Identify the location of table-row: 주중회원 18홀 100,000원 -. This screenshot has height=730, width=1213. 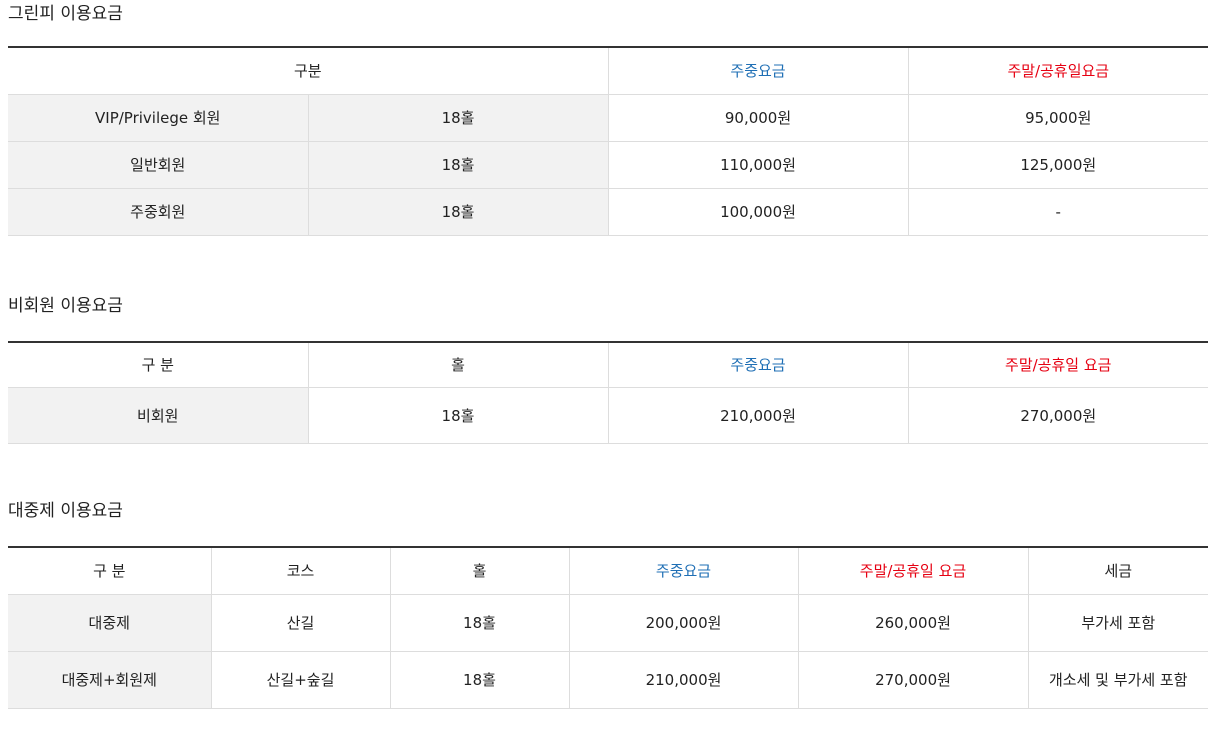
(608, 212).